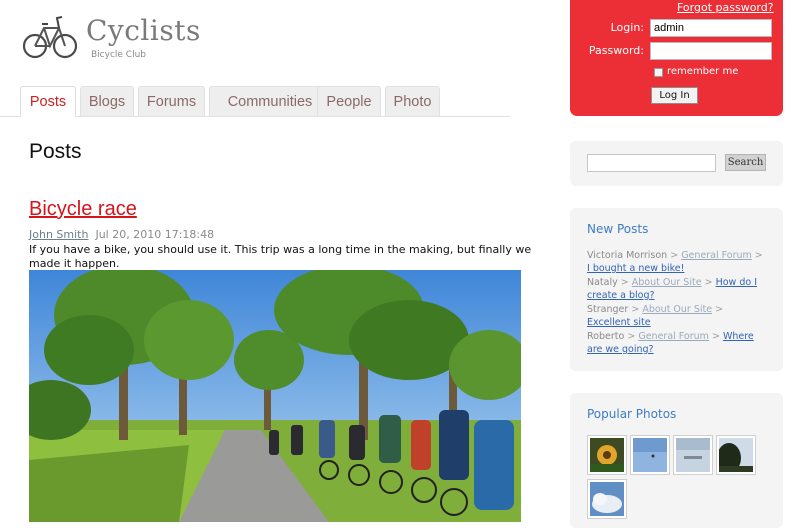  Describe the element at coordinates (107, 101) in the screenshot. I see `tab-blogs: Blogs` at that location.